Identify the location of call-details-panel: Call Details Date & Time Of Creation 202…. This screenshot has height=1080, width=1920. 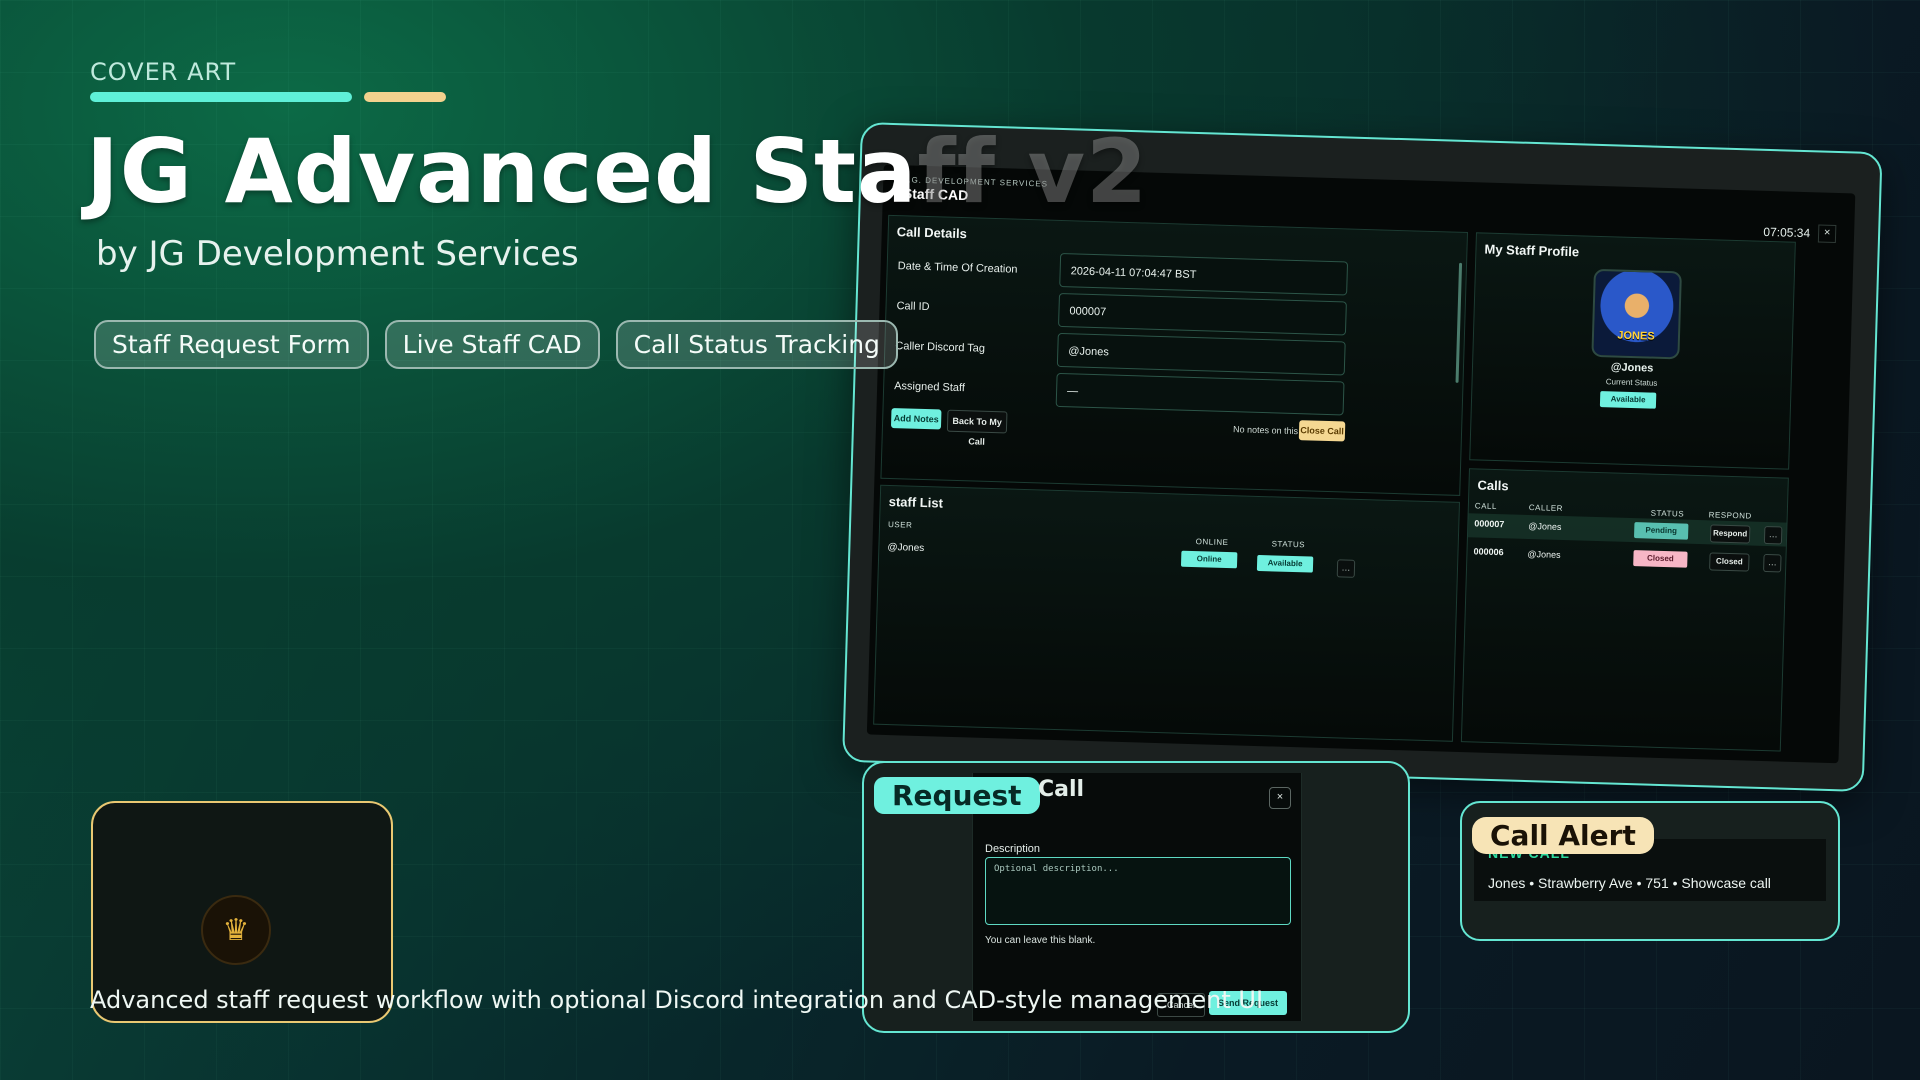
(1174, 355).